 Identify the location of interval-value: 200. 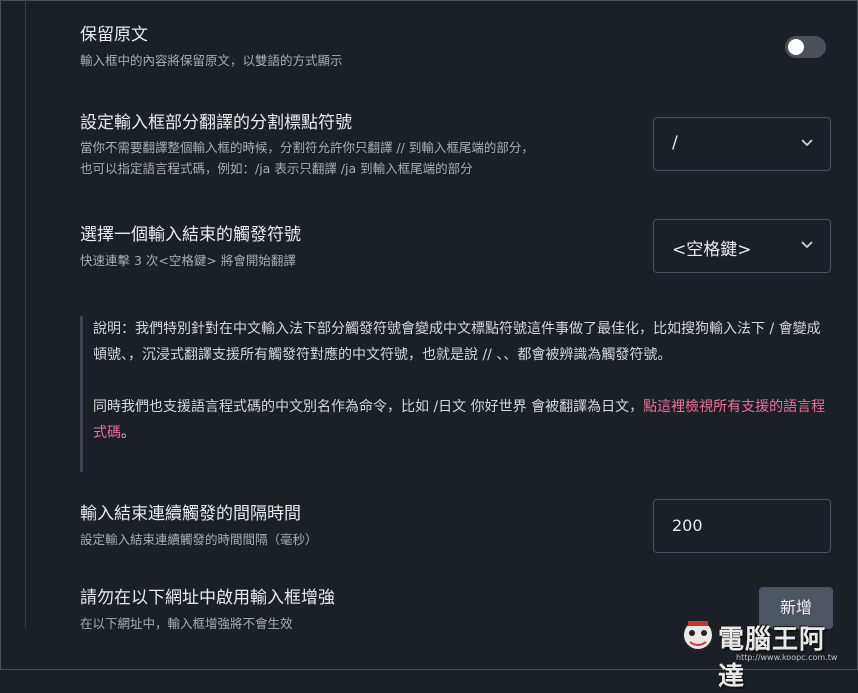
(687, 525).